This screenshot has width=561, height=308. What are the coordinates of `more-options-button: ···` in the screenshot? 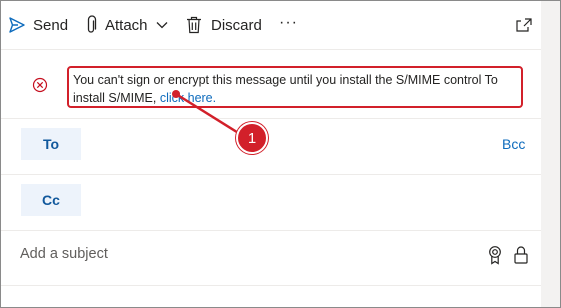 It's located at (288, 23).